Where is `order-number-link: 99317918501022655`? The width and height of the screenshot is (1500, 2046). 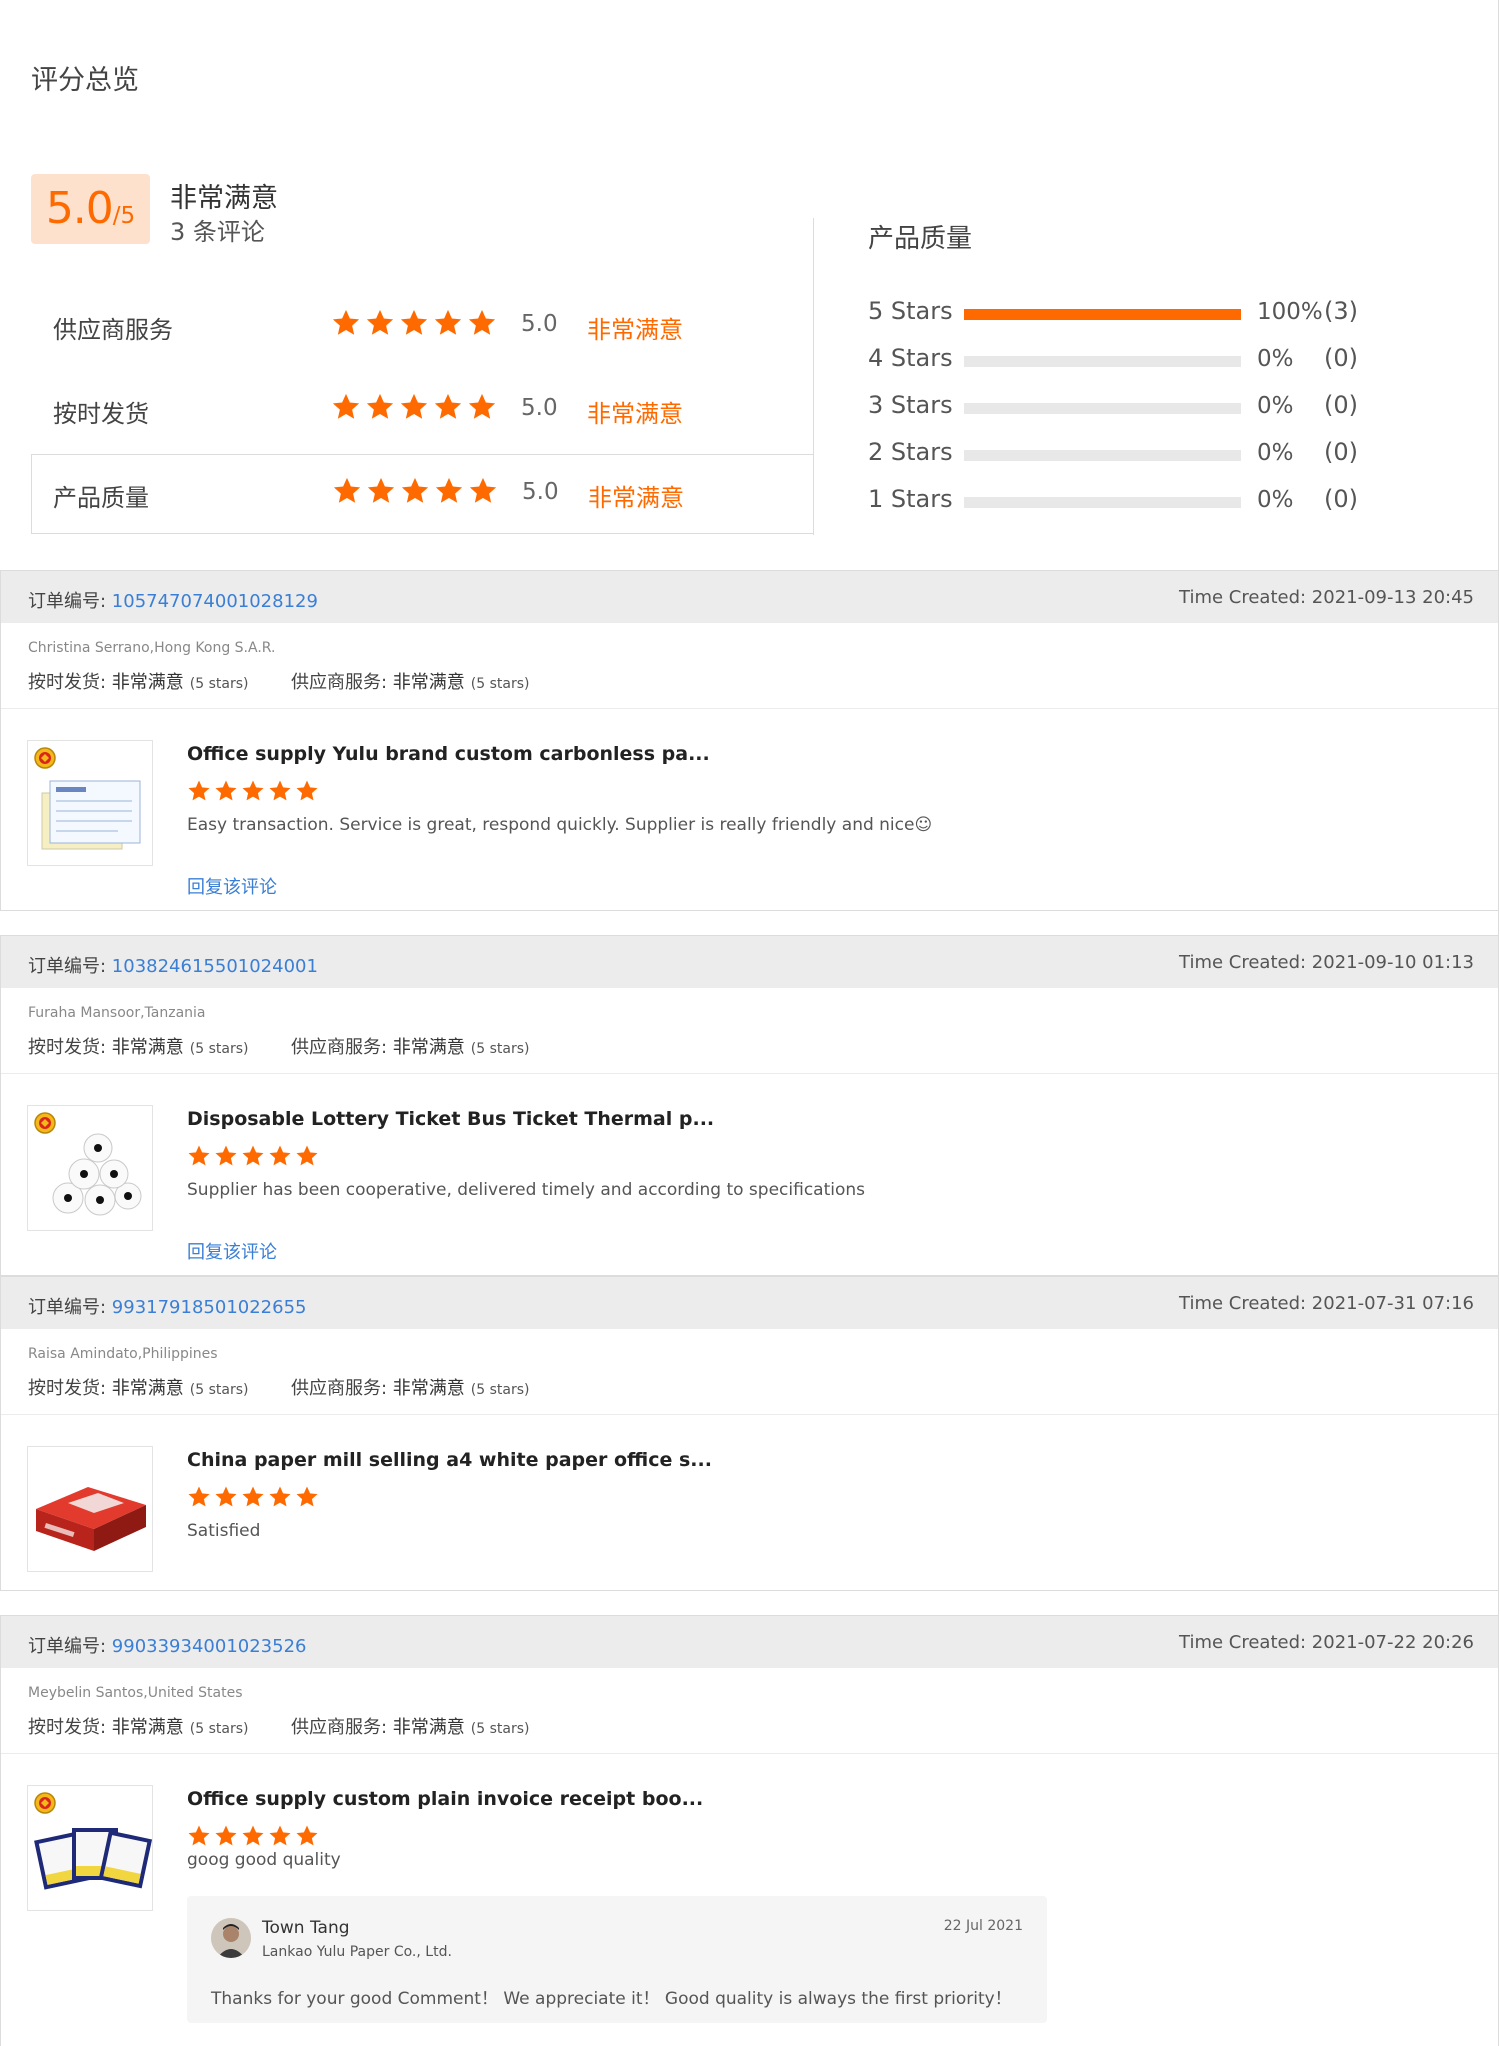 order-number-link: 99317918501022655 is located at coordinates (209, 1307).